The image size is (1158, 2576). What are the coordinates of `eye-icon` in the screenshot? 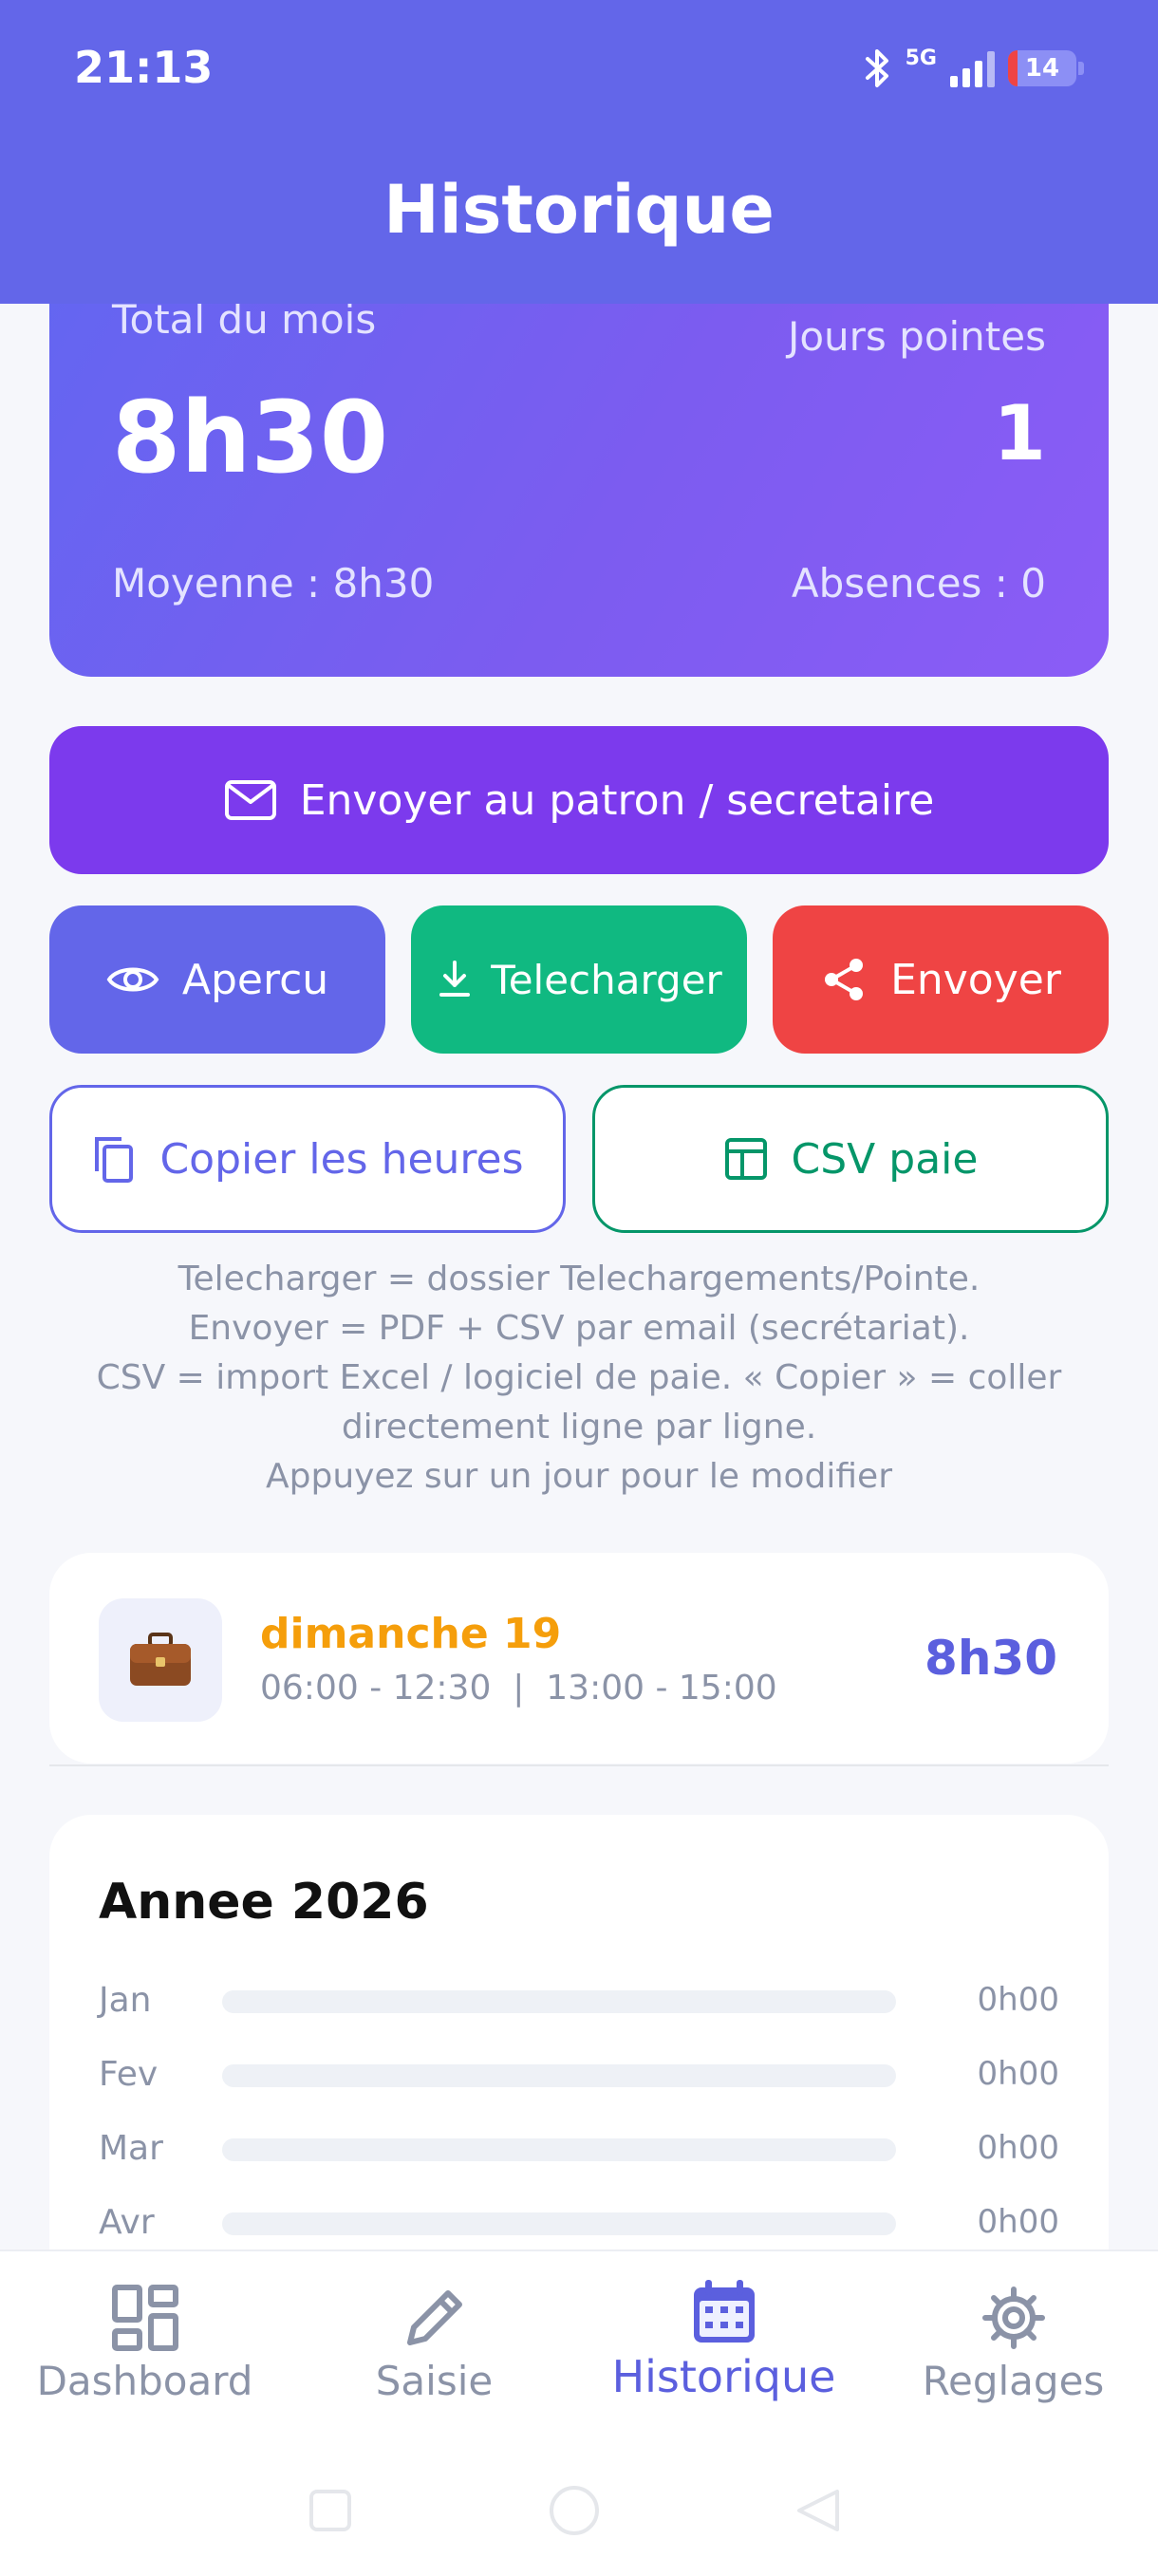 It's located at (132, 979).